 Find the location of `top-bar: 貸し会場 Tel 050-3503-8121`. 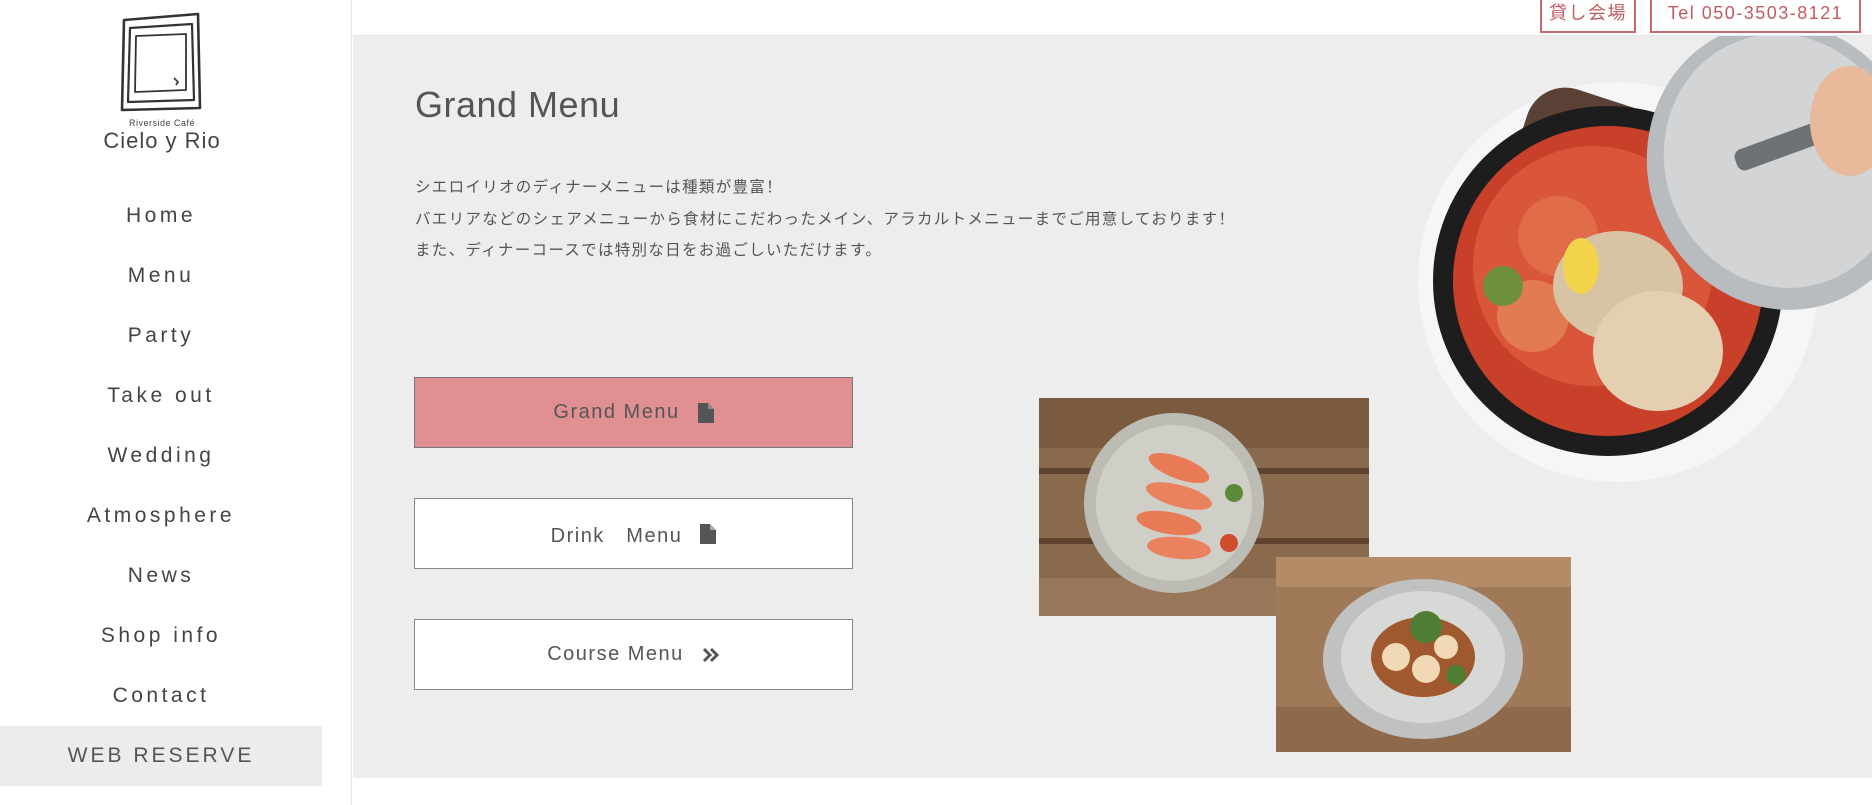

top-bar: 貸し会場 Tel 050-3503-8121 is located at coordinates (1112, 18).